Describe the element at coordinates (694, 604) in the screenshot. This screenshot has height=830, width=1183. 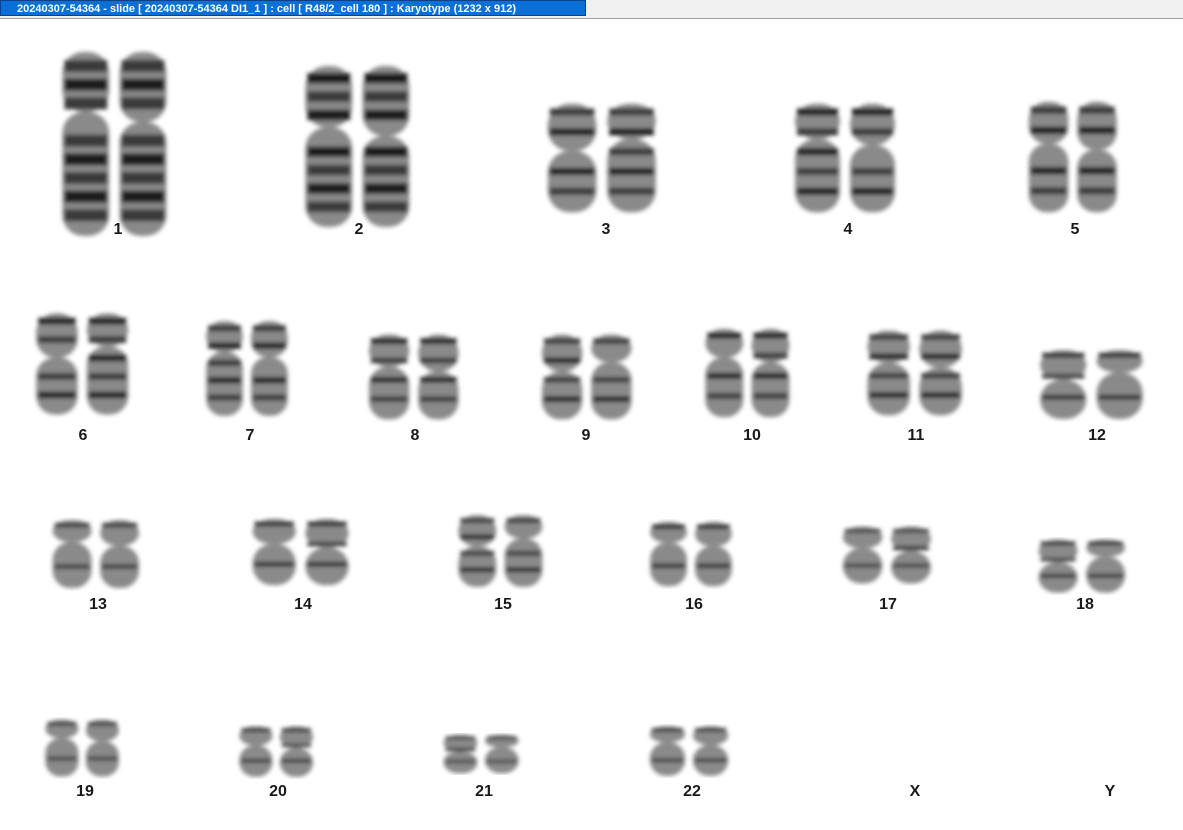
I see `karyotype-label-16: 16` at that location.